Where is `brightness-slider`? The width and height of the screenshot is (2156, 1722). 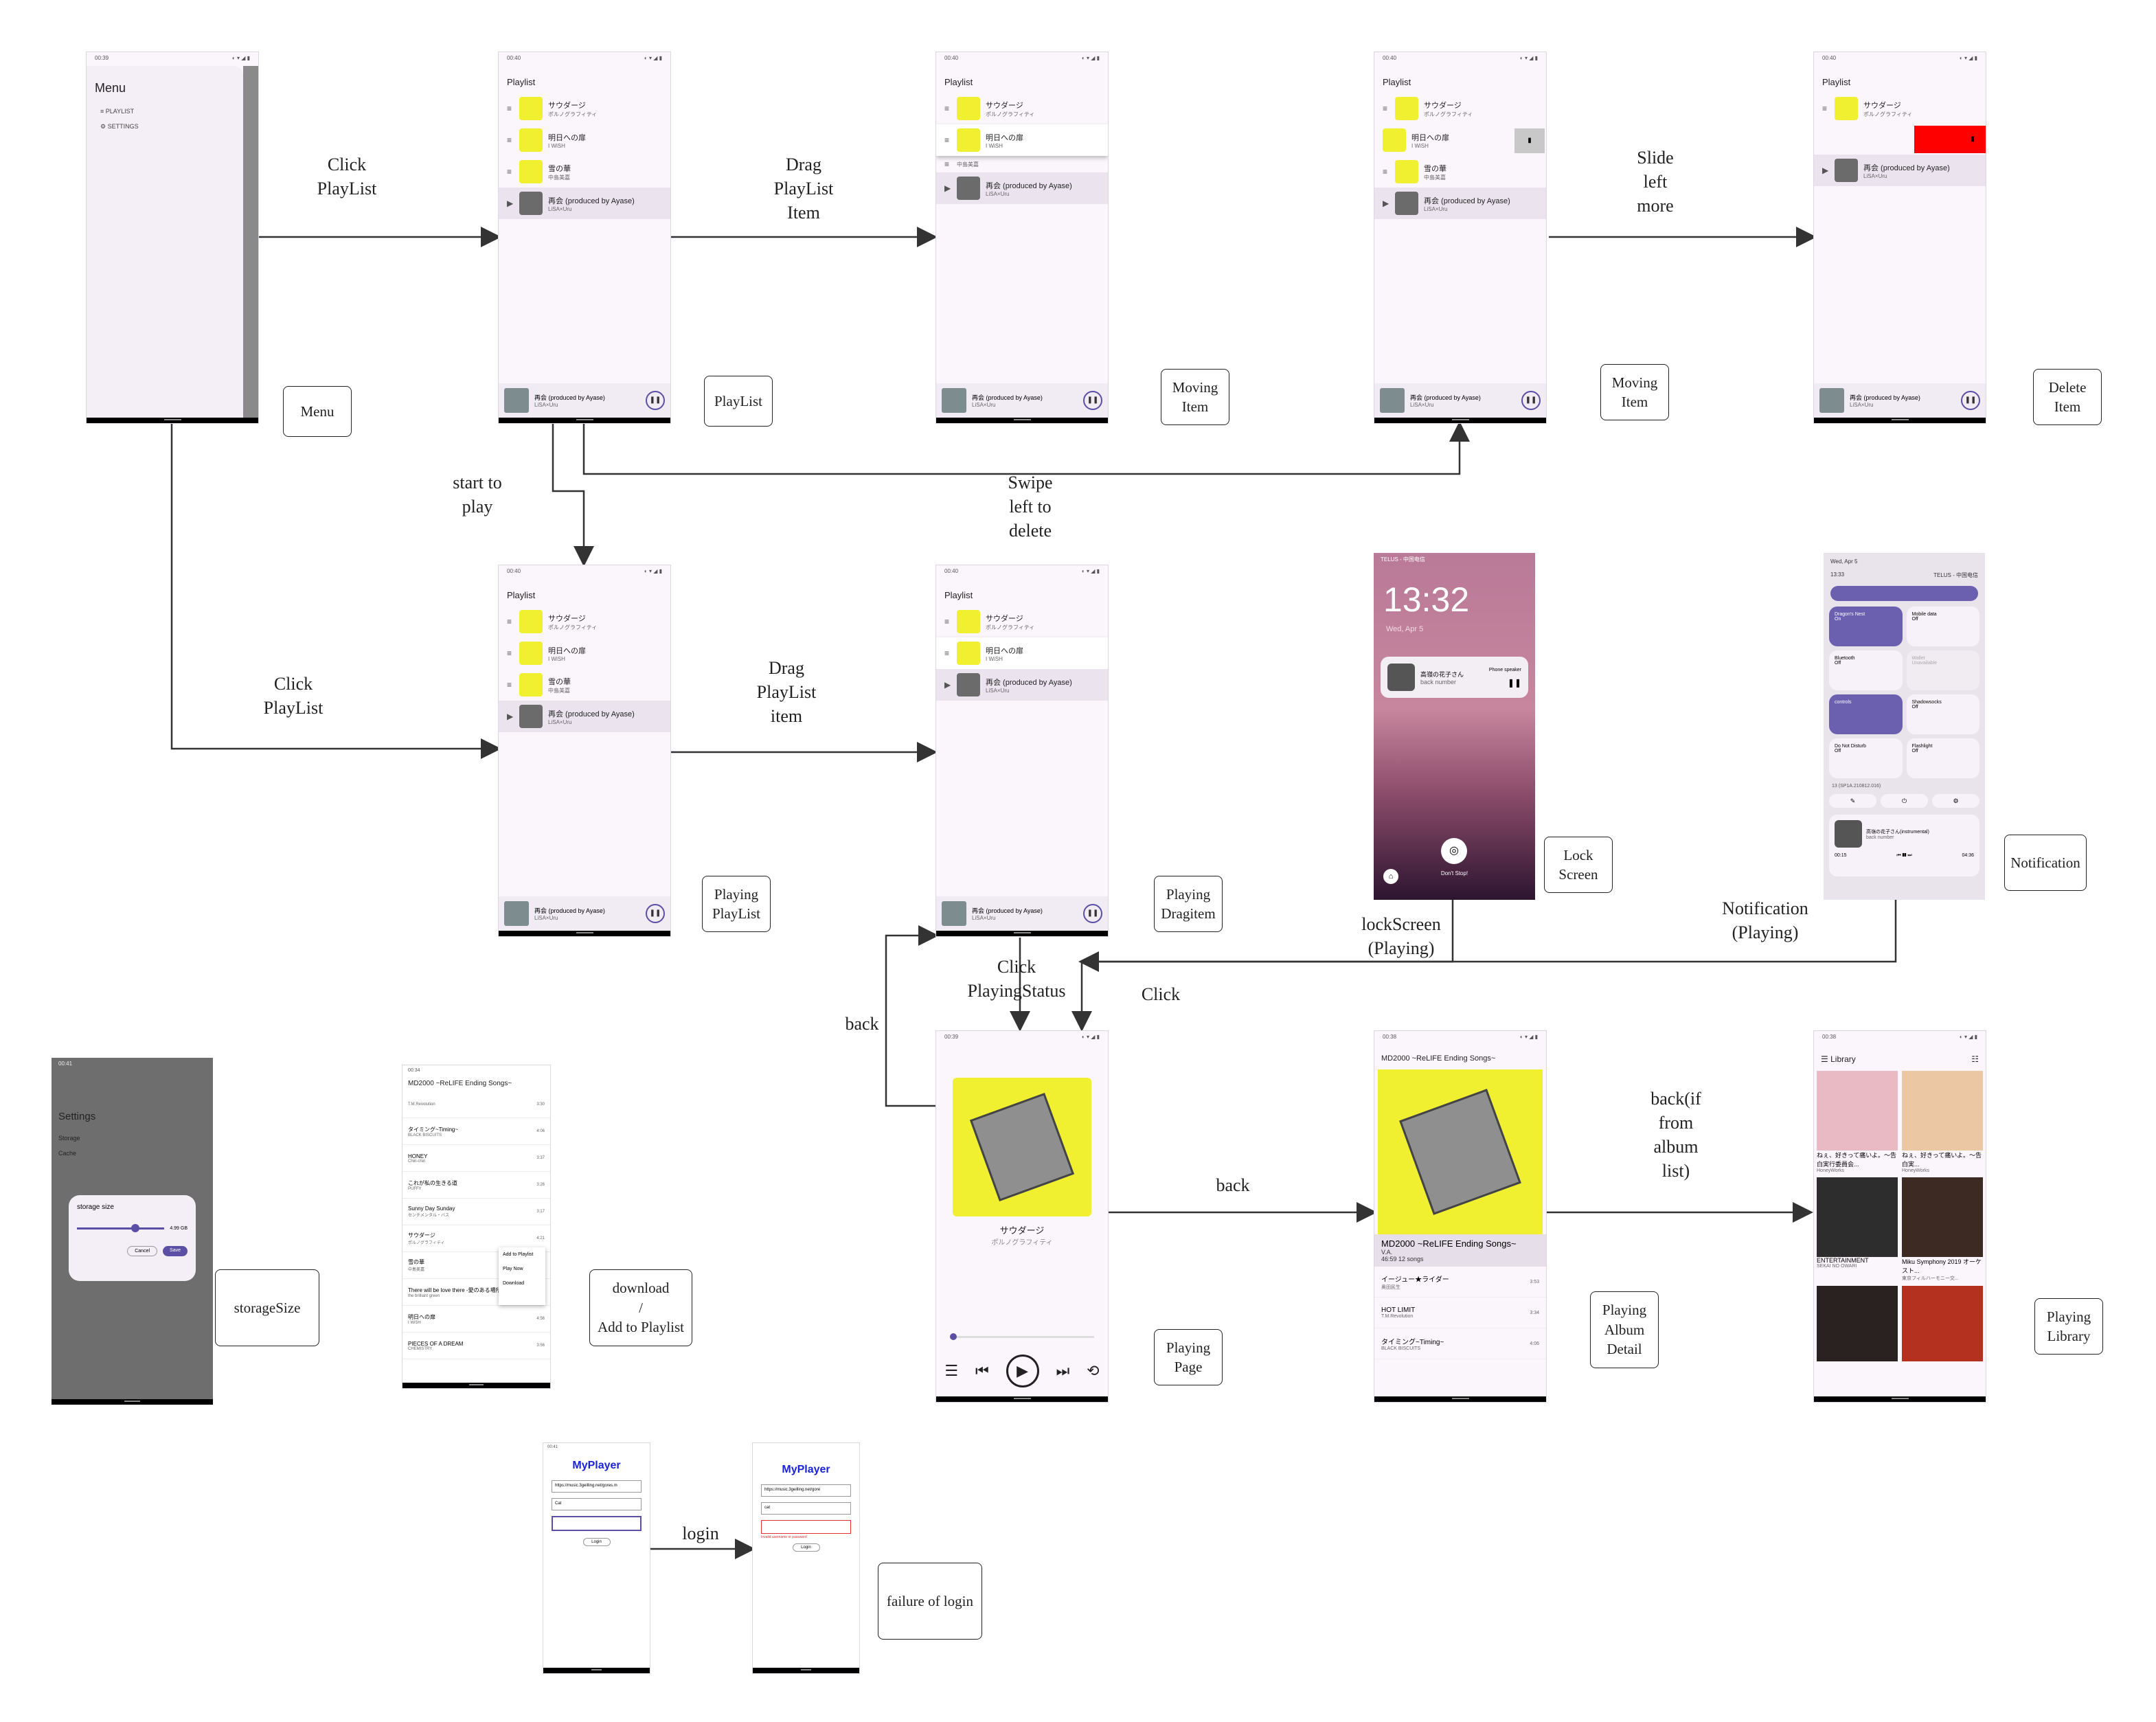
brightness-slider is located at coordinates (1904, 593).